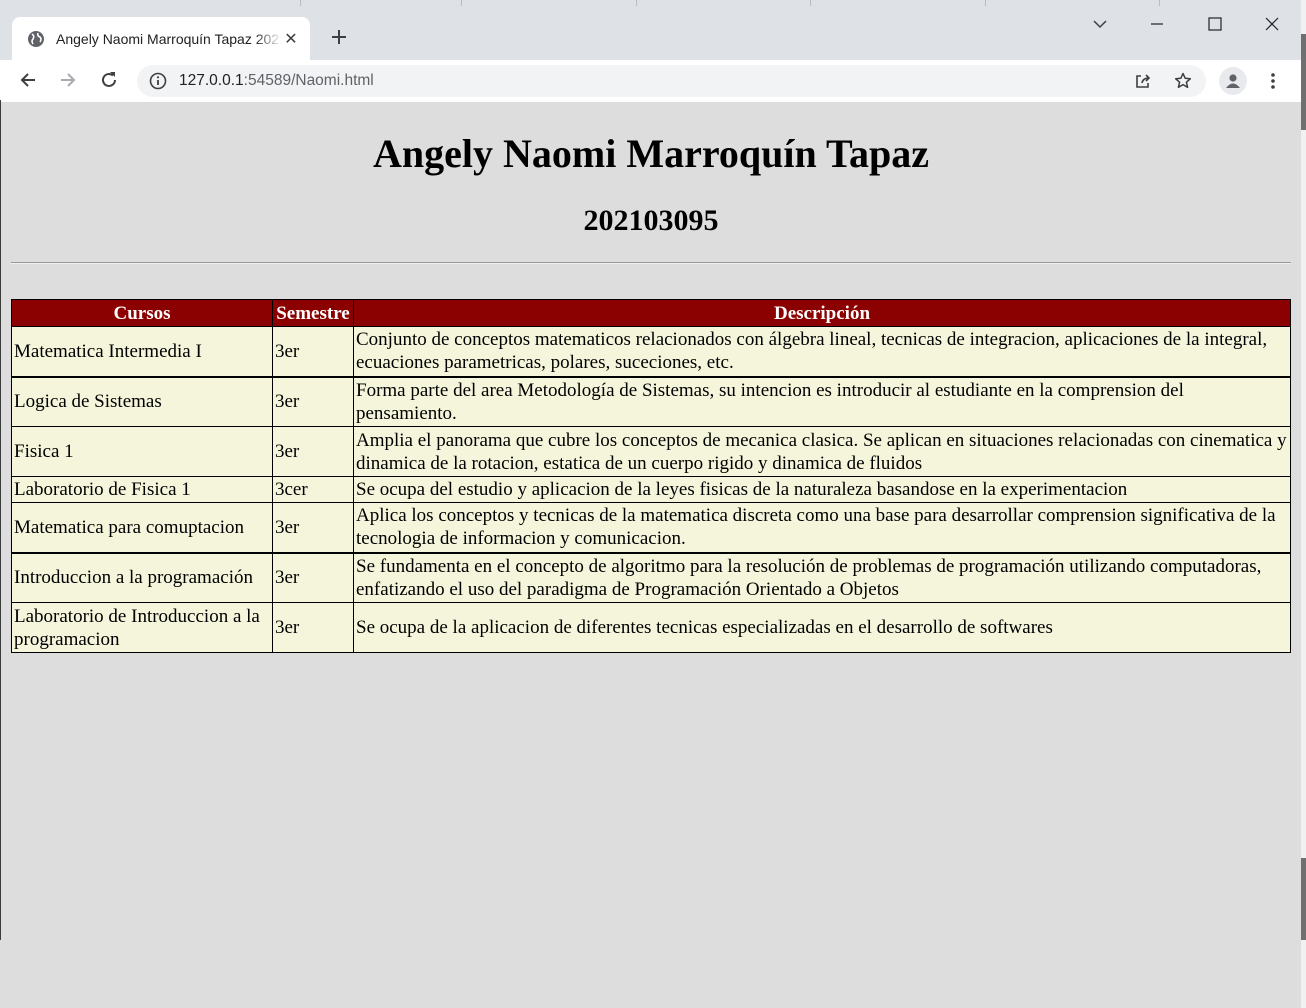 This screenshot has width=1306, height=1008. I want to click on profile-icon, so click(1233, 81).